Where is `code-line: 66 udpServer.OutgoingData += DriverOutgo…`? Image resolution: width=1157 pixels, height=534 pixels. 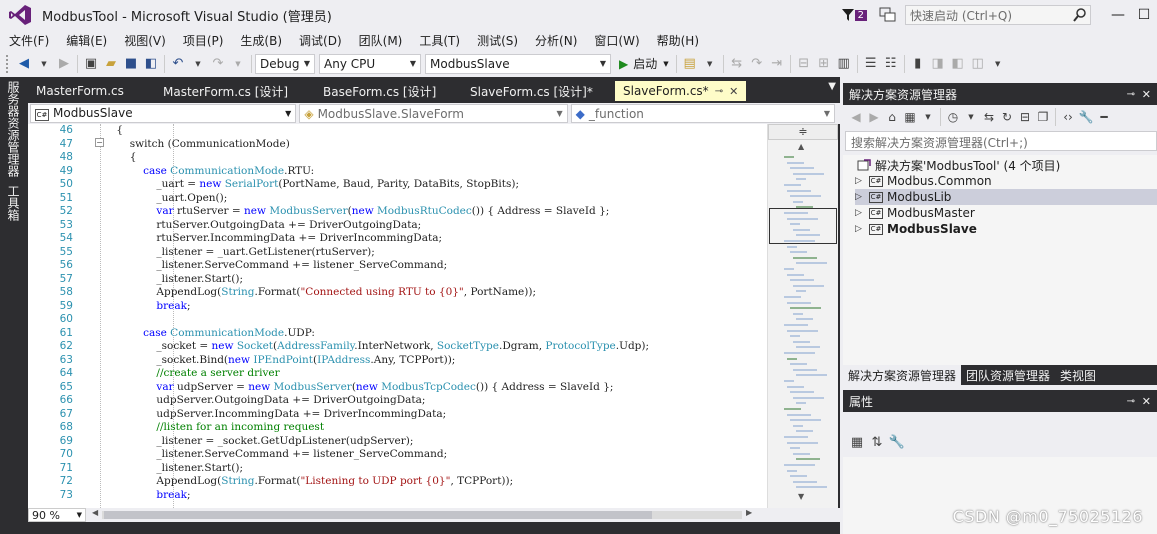
code-line: 66 udpServer.OutgoingData += DriverOutgo… is located at coordinates (397, 401).